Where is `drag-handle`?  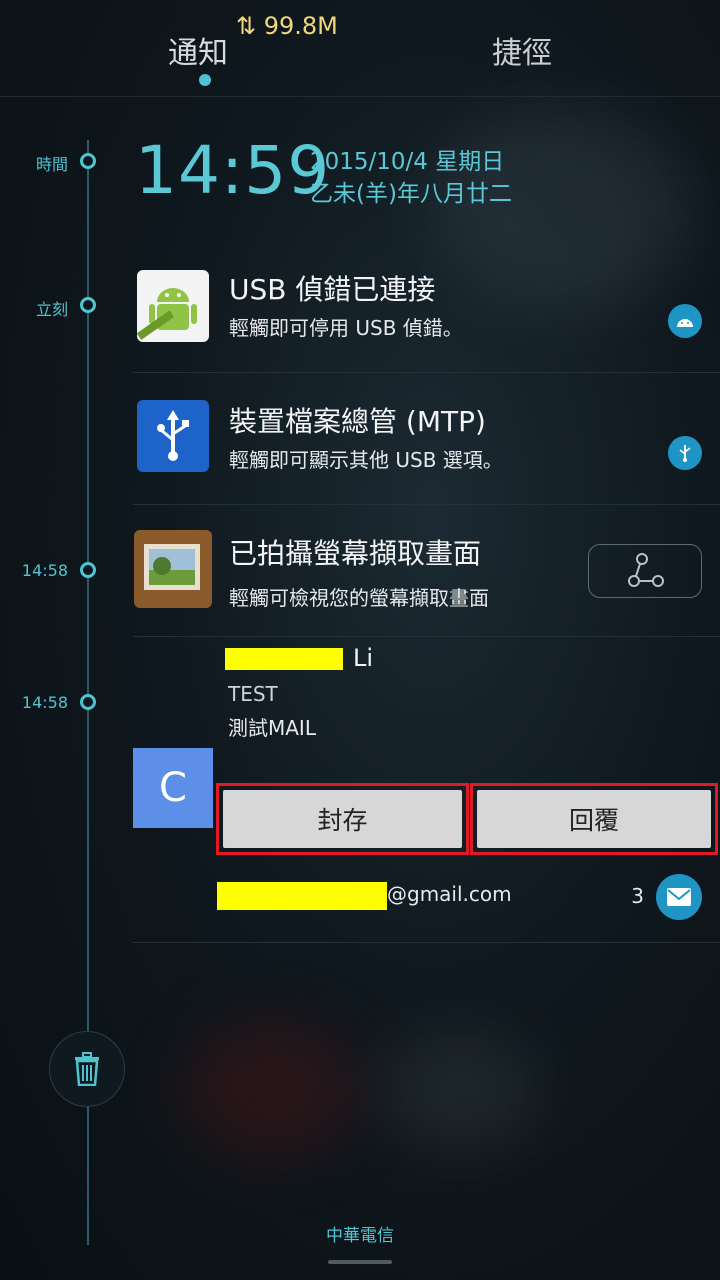 drag-handle is located at coordinates (360, 1262).